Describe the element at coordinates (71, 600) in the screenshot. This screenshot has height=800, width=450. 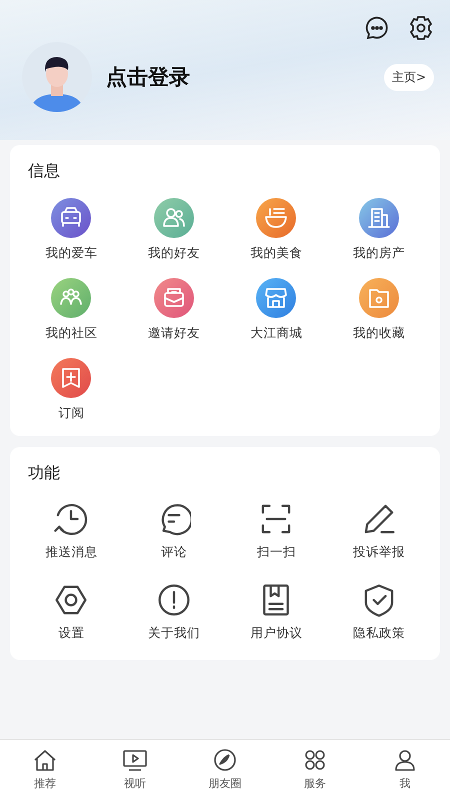
I see `hexagon-nut-icon` at that location.